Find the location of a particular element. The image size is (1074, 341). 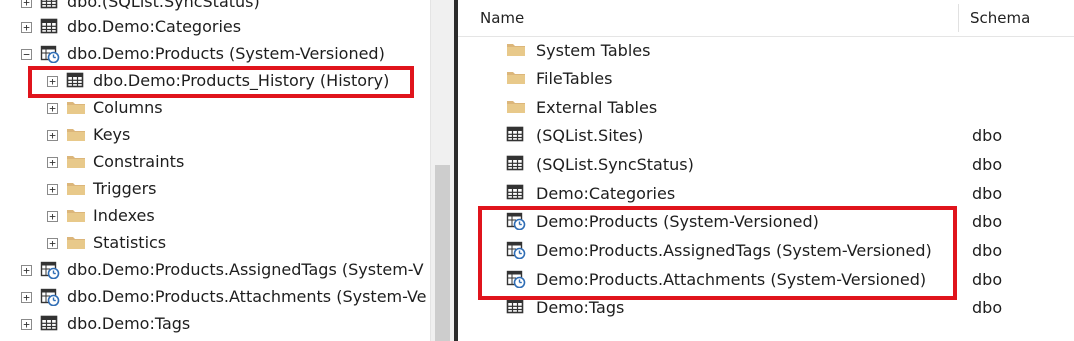

tree-item-label: Triggers is located at coordinates (125, 188).